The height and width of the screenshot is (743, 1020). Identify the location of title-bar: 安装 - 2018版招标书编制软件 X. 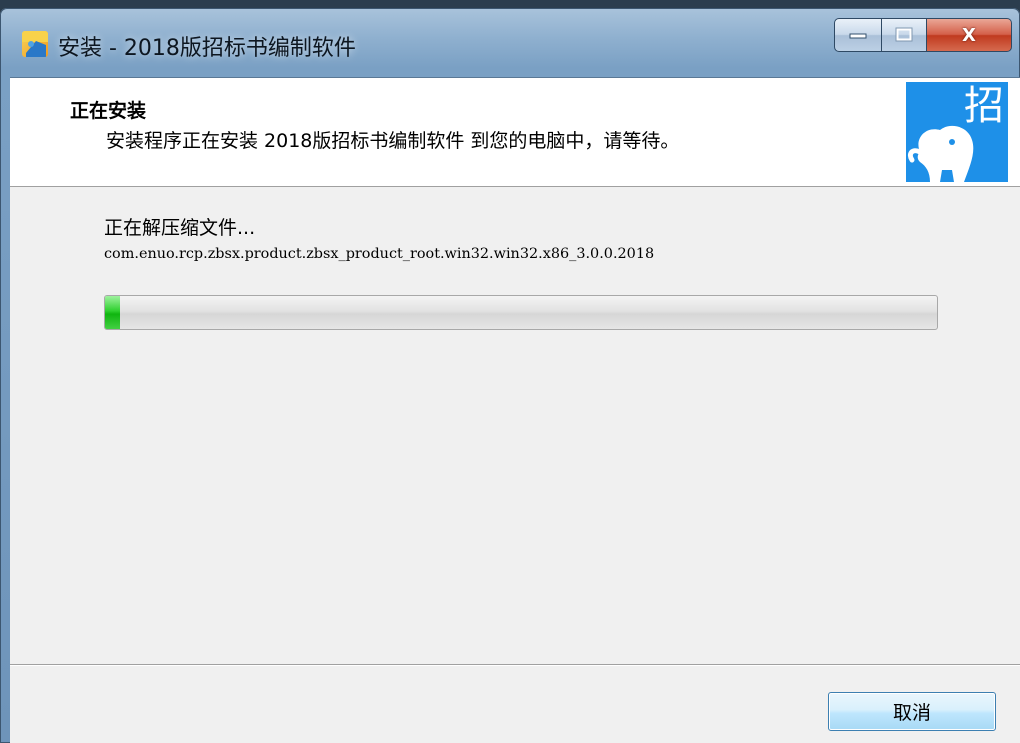
(510, 43).